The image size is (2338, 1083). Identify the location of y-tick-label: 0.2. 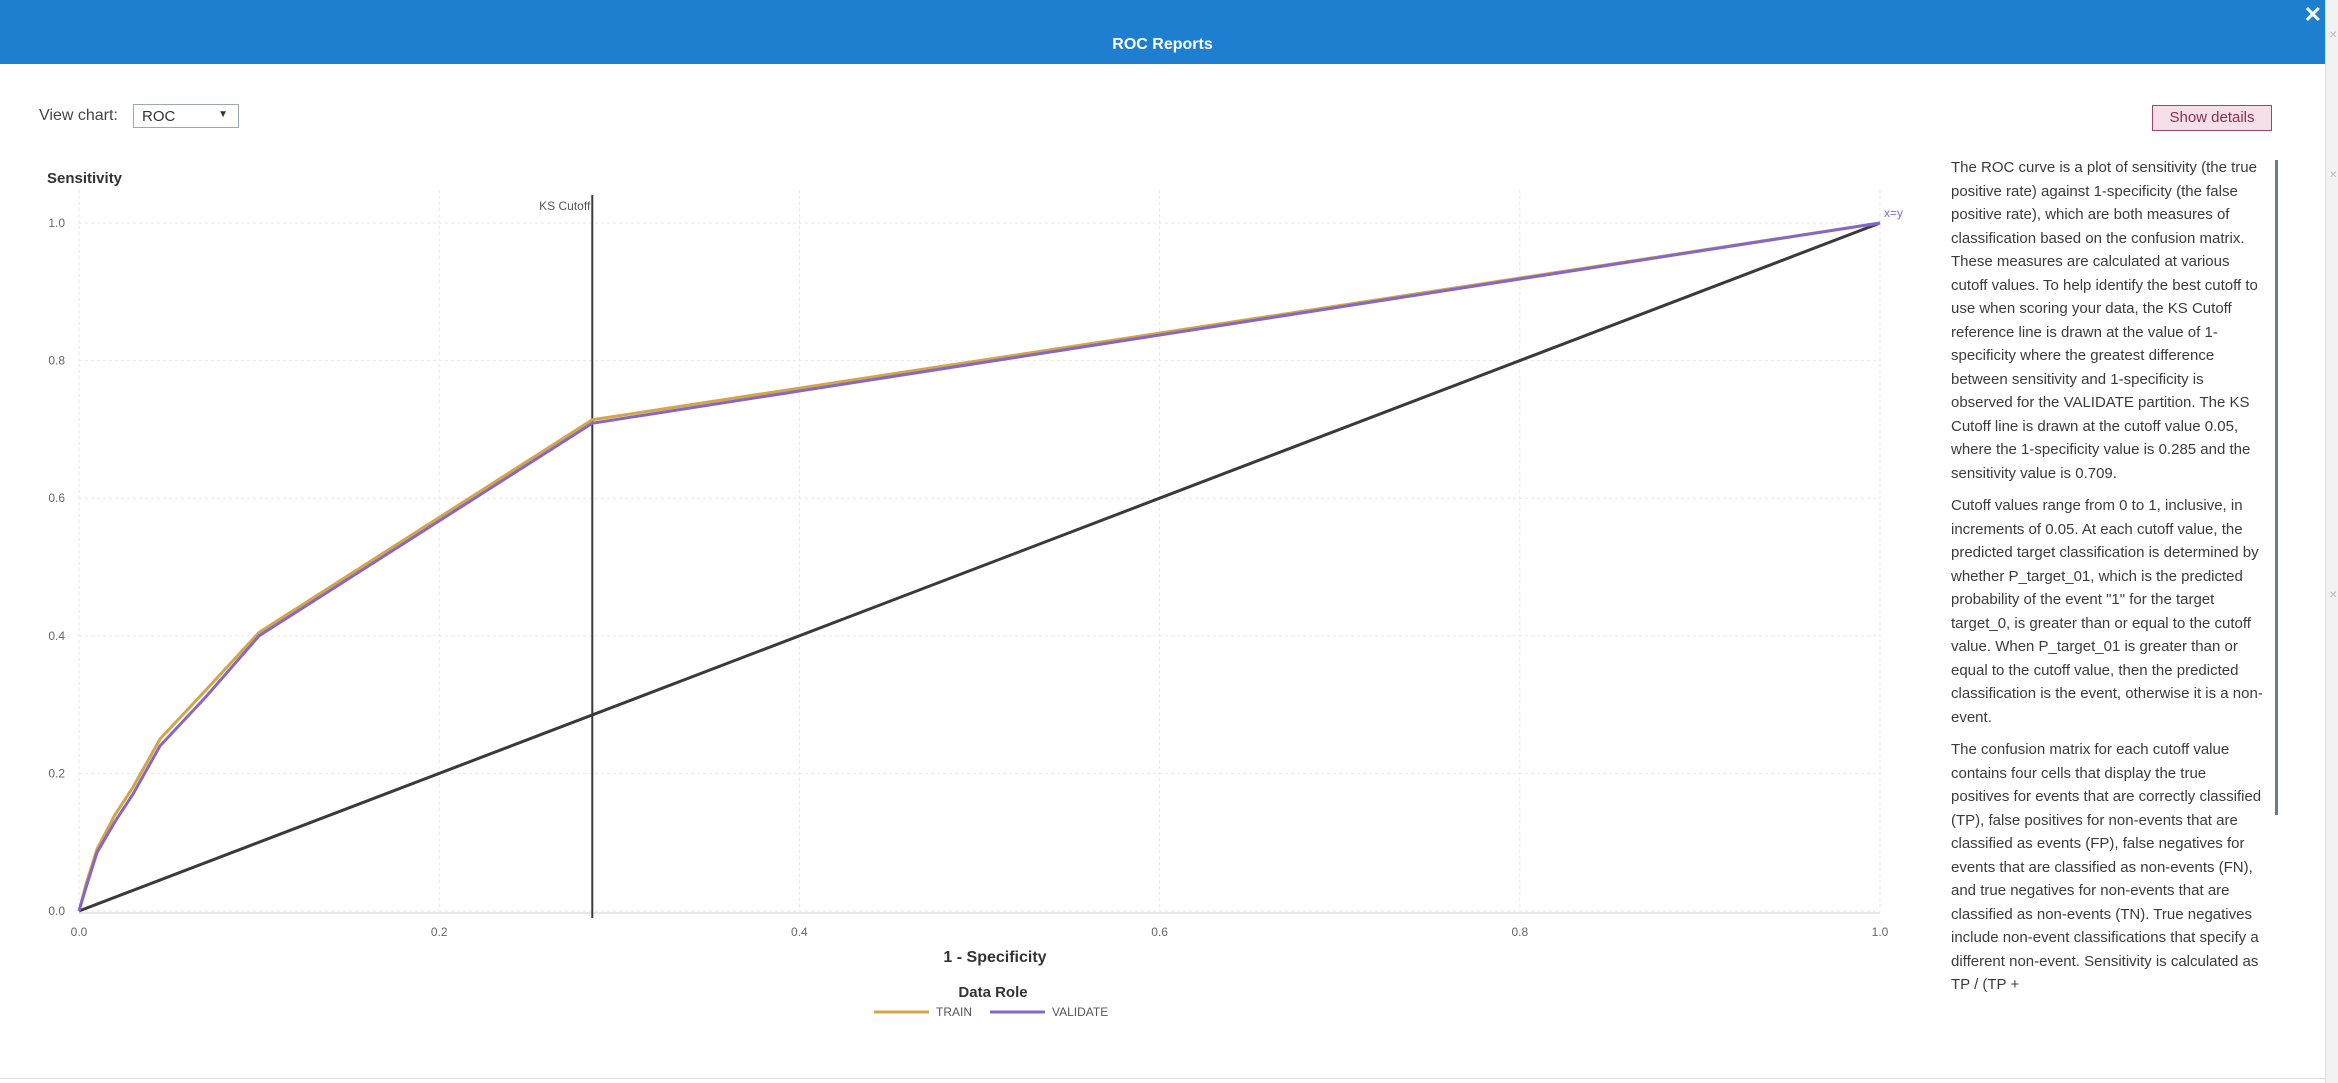
(56, 773).